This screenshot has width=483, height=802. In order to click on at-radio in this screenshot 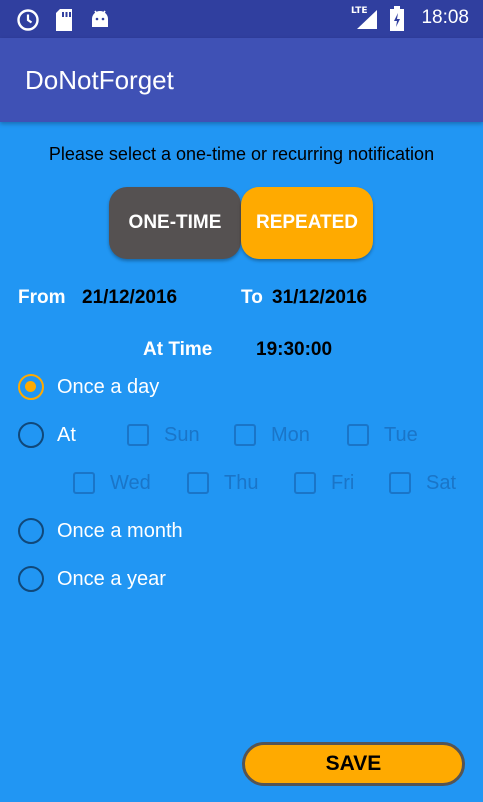, I will do `click(31, 435)`.